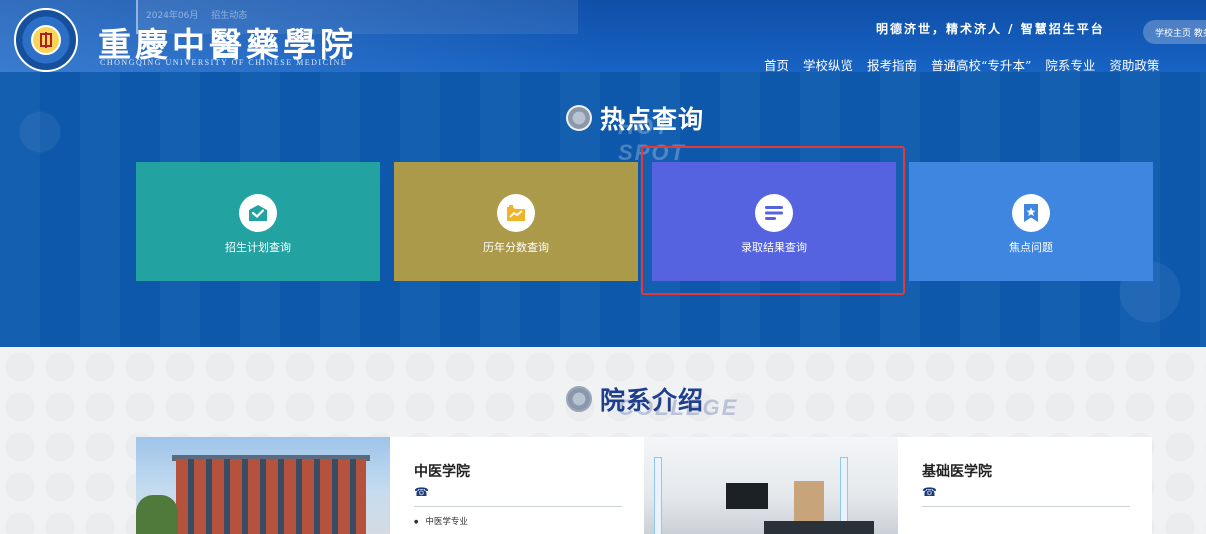 This screenshot has height=534, width=1206. What do you see at coordinates (1174, 32) in the screenshot?
I see `school-home-link: 学校主页 教务` at bounding box center [1174, 32].